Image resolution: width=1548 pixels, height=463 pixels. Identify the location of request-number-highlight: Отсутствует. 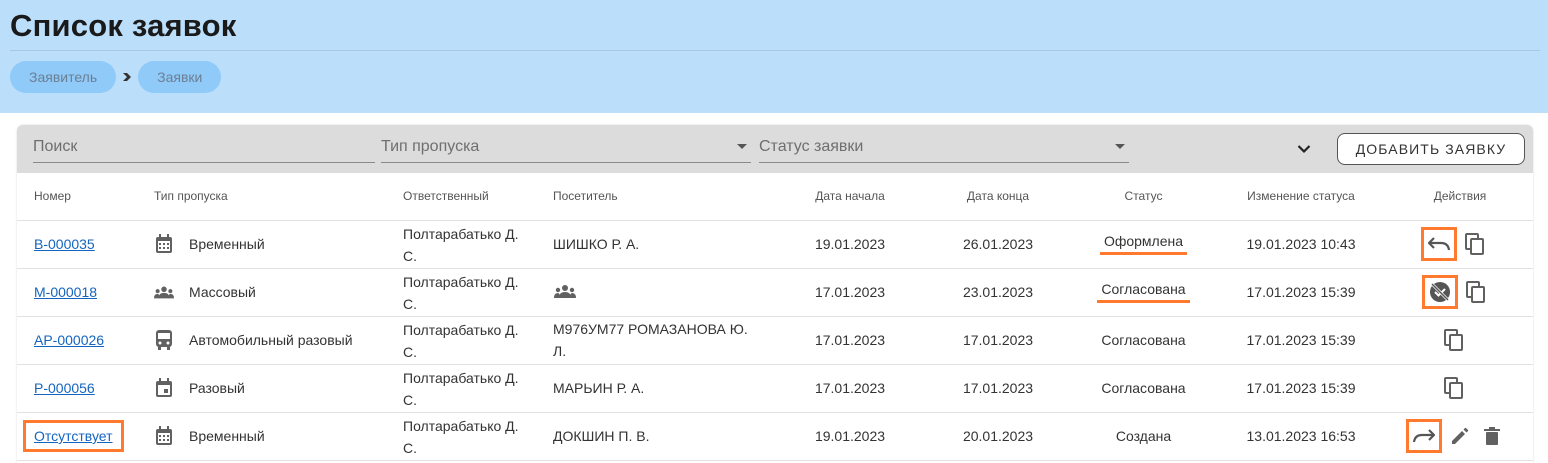
(73, 436).